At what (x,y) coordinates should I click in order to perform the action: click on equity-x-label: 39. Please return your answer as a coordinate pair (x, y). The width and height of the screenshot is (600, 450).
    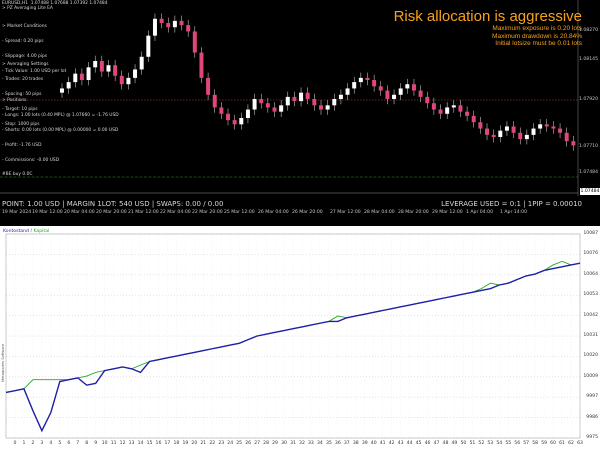
    Looking at the image, I should click on (364, 443).